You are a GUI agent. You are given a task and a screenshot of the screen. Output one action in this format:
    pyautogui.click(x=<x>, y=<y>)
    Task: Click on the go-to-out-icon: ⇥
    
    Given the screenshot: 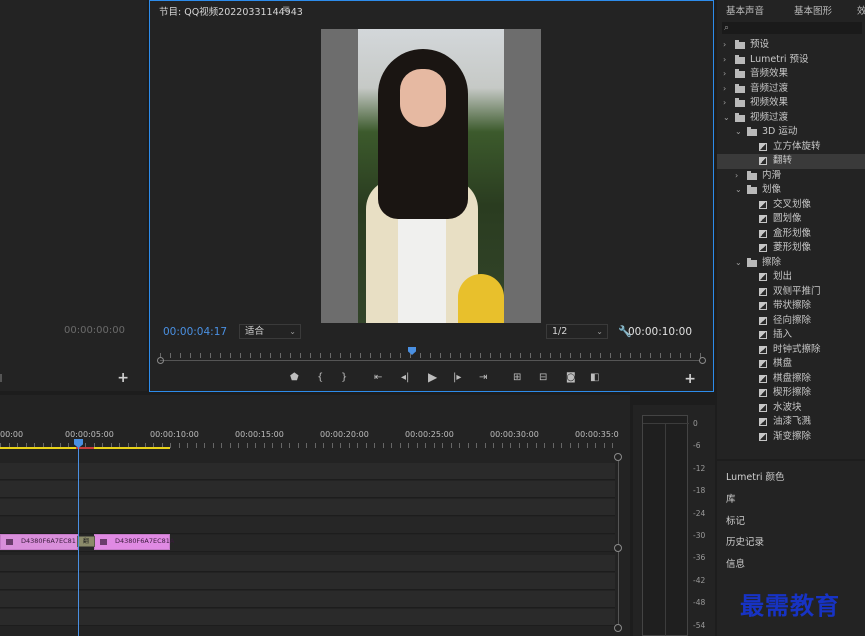 What is the action you would take?
    pyautogui.click(x=483, y=377)
    